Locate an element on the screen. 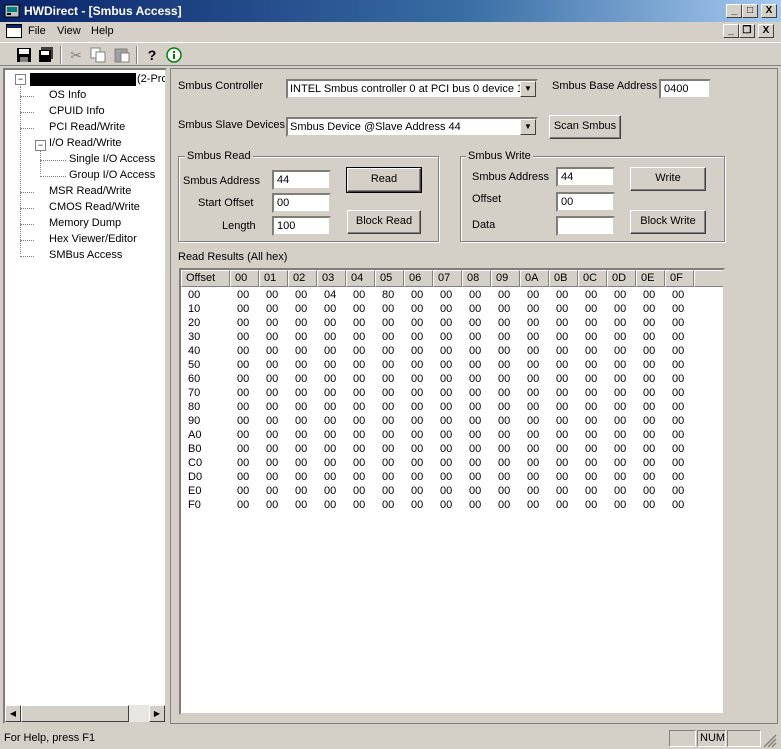 The width and height of the screenshot is (781, 749). menu-view: View is located at coordinates (69, 31).